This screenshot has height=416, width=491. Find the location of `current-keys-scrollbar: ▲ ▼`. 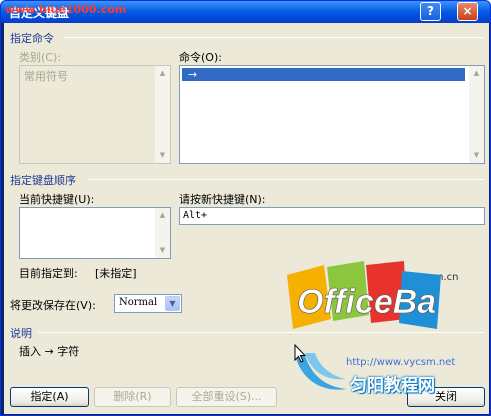

current-keys-scrollbar: ▲ ▼ is located at coordinates (162, 233).